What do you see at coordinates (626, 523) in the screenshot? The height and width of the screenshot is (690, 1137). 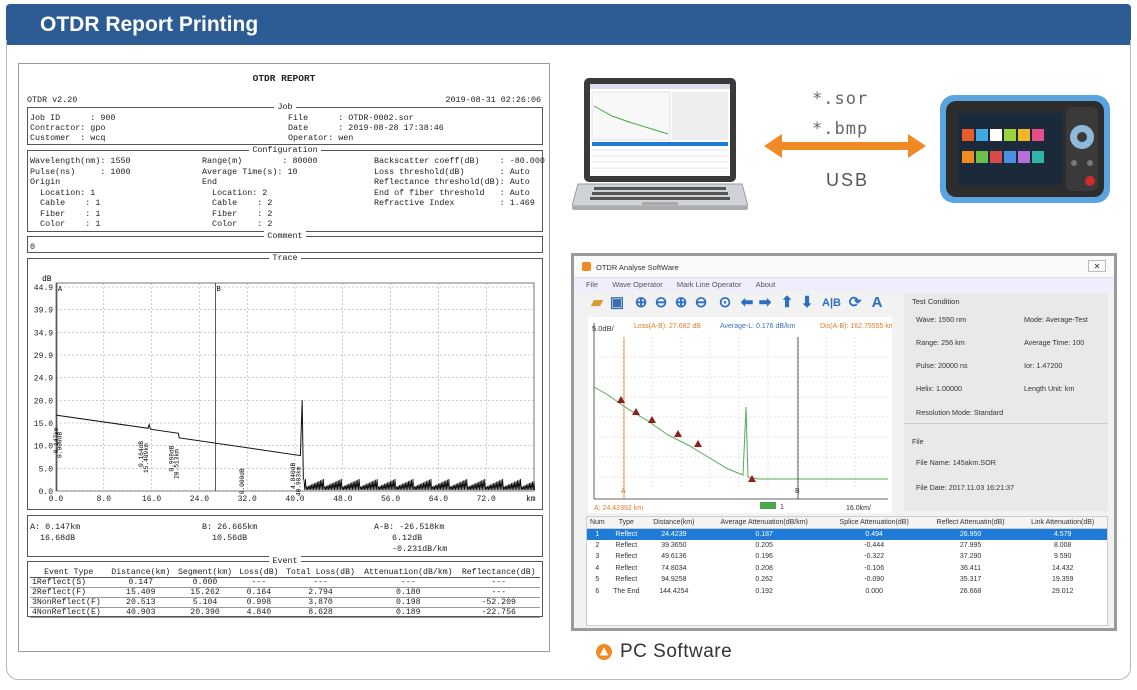 I see `column-header: Type` at bounding box center [626, 523].